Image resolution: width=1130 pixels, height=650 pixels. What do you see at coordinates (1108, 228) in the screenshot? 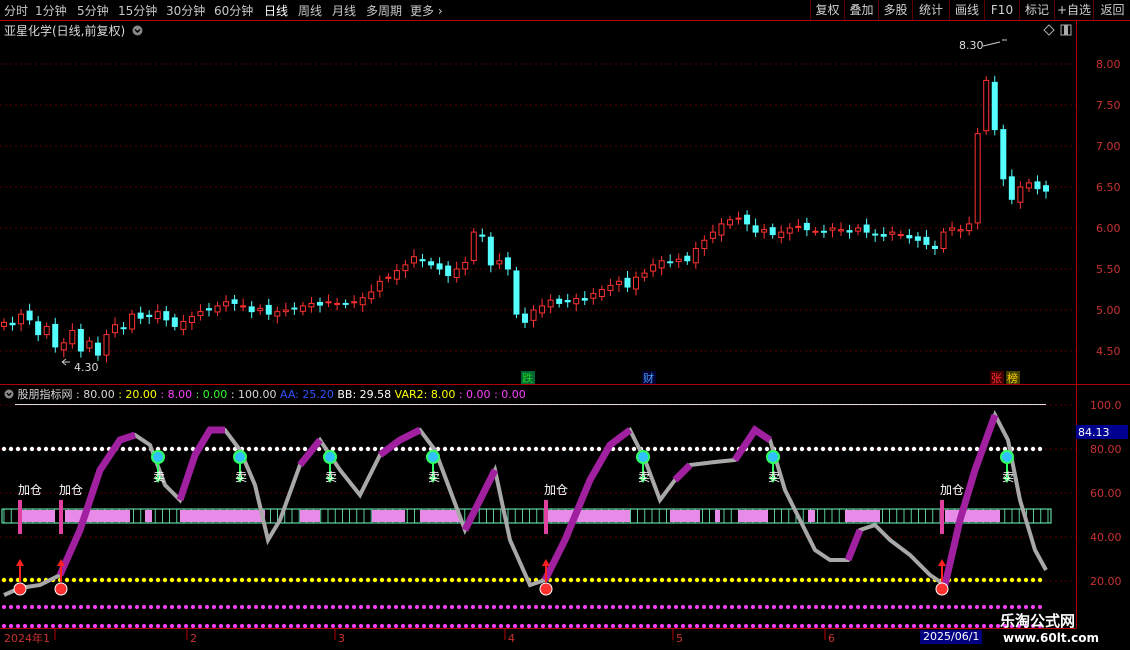
I see `price-label: 6.00` at bounding box center [1108, 228].